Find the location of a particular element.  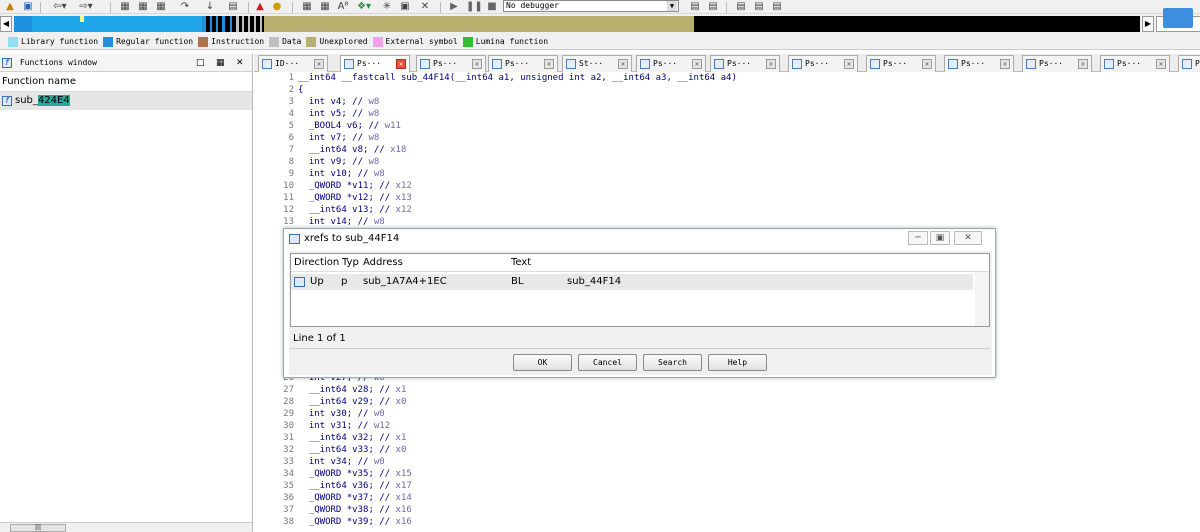

code-line: 27 __int64 v28; // x1 is located at coordinates (330, 390).